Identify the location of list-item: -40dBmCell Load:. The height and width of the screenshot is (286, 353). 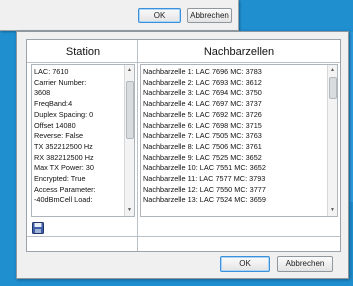
(78, 200).